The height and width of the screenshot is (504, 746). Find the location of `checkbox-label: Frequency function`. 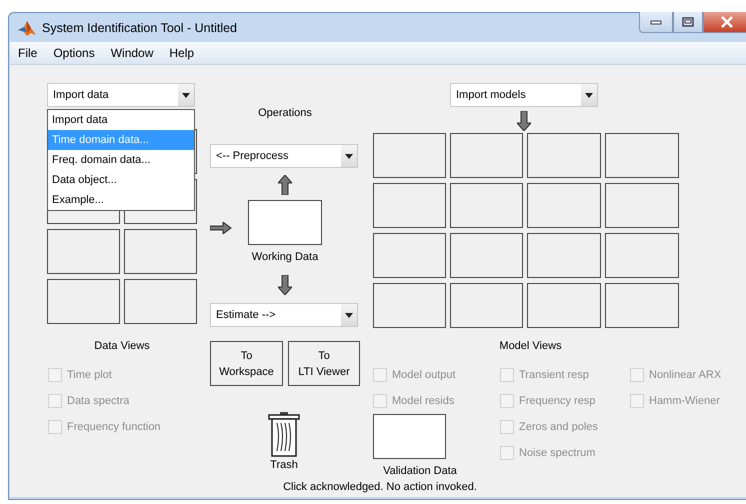

checkbox-label: Frequency function is located at coordinates (114, 427).